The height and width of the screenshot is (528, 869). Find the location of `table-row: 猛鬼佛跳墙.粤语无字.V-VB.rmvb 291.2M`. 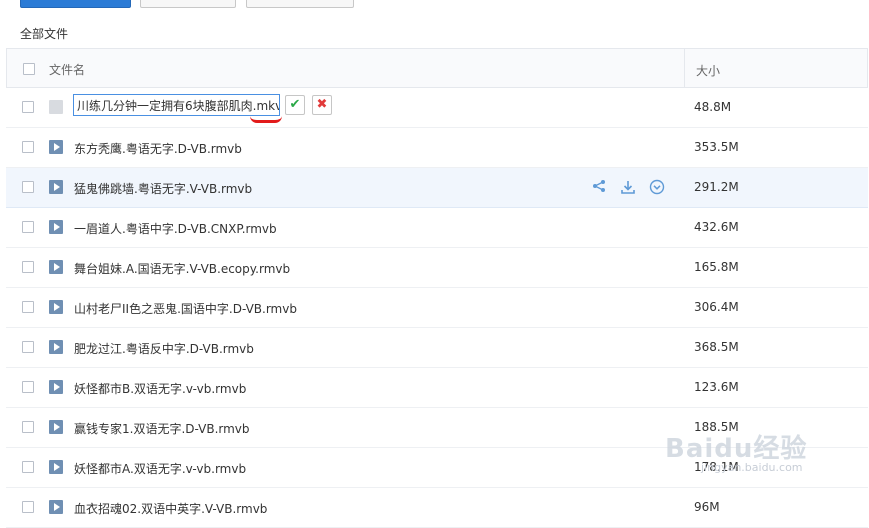

table-row: 猛鬼佛跳墙.粤语无字.V-VB.rmvb 291.2M is located at coordinates (437, 188).